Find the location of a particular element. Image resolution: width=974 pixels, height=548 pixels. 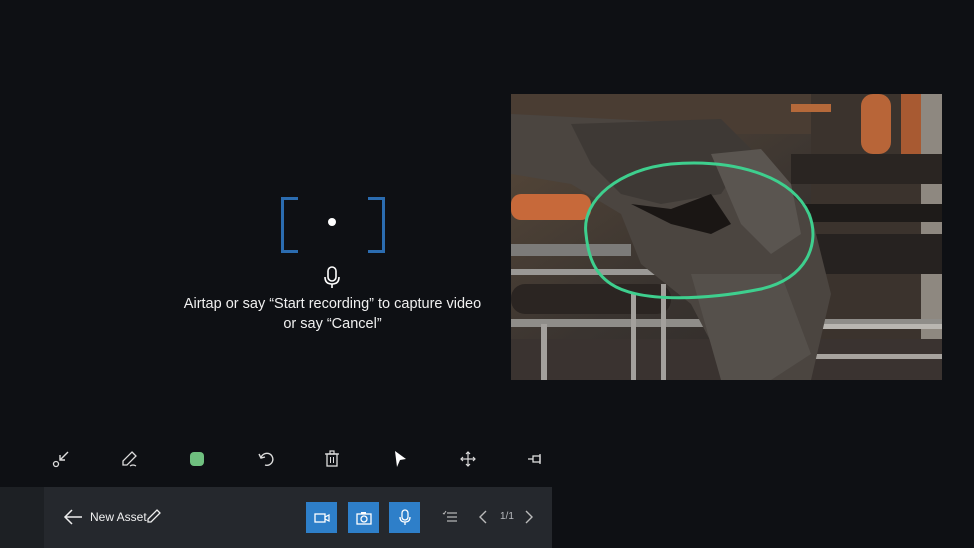

color-swatch is located at coordinates (197, 459).